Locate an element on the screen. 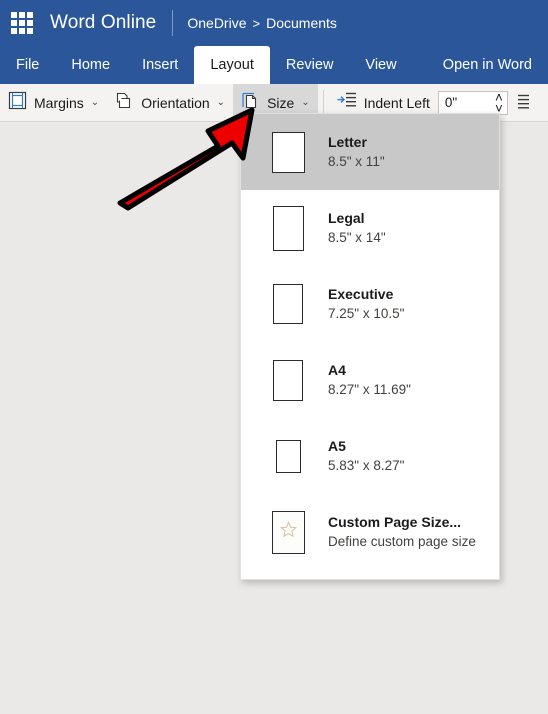 This screenshot has width=548, height=714. menu-item-letter: Letter 8.5" x 11" is located at coordinates (370, 152).